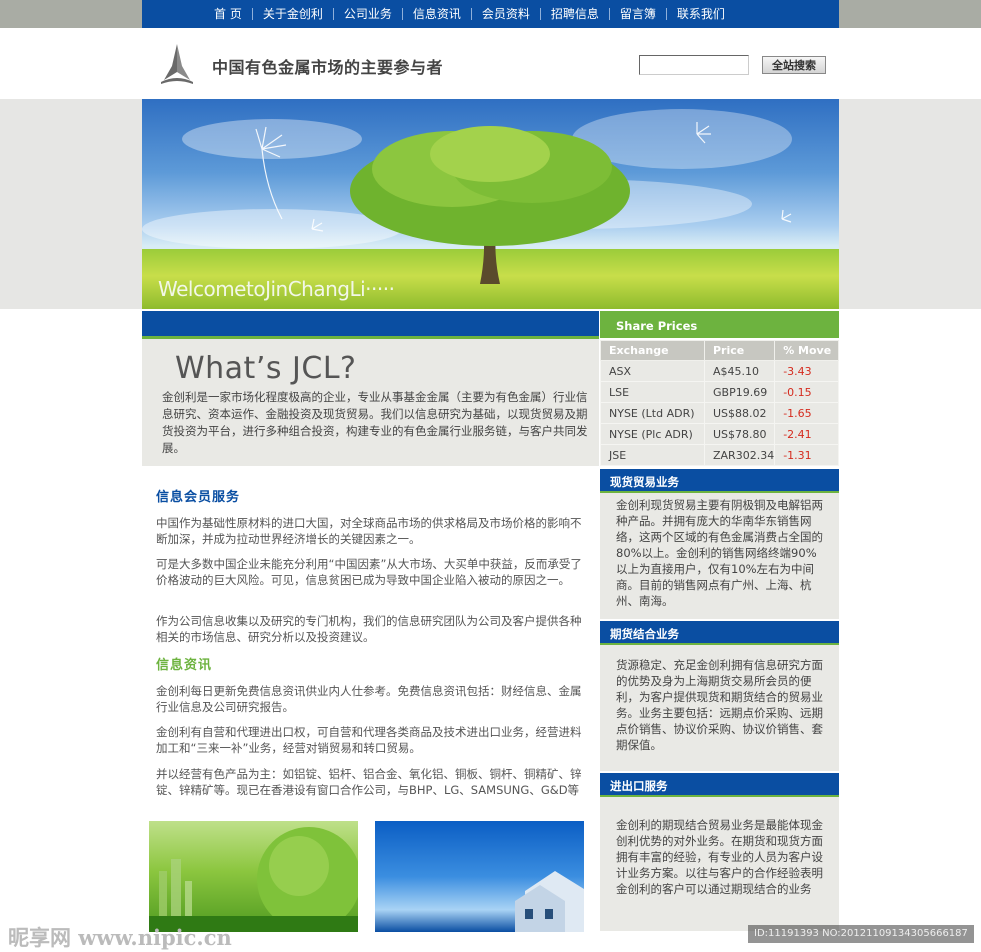 The width and height of the screenshot is (981, 952). I want to click on table-row: ASX A$45.10 -3.43, so click(719, 371).